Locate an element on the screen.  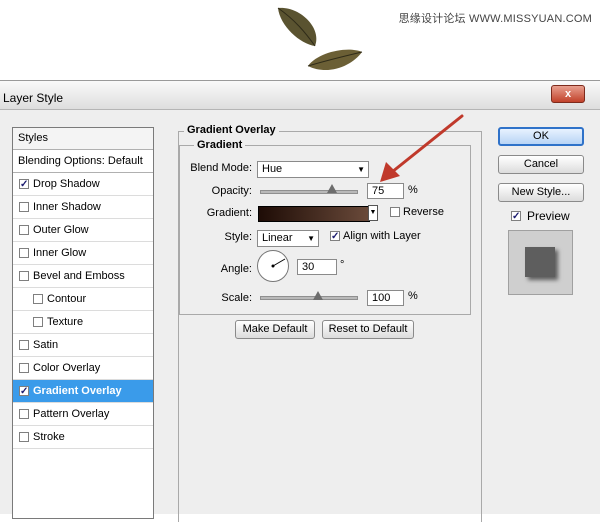
section-title: Gradient Overlay is located at coordinates (231, 130).